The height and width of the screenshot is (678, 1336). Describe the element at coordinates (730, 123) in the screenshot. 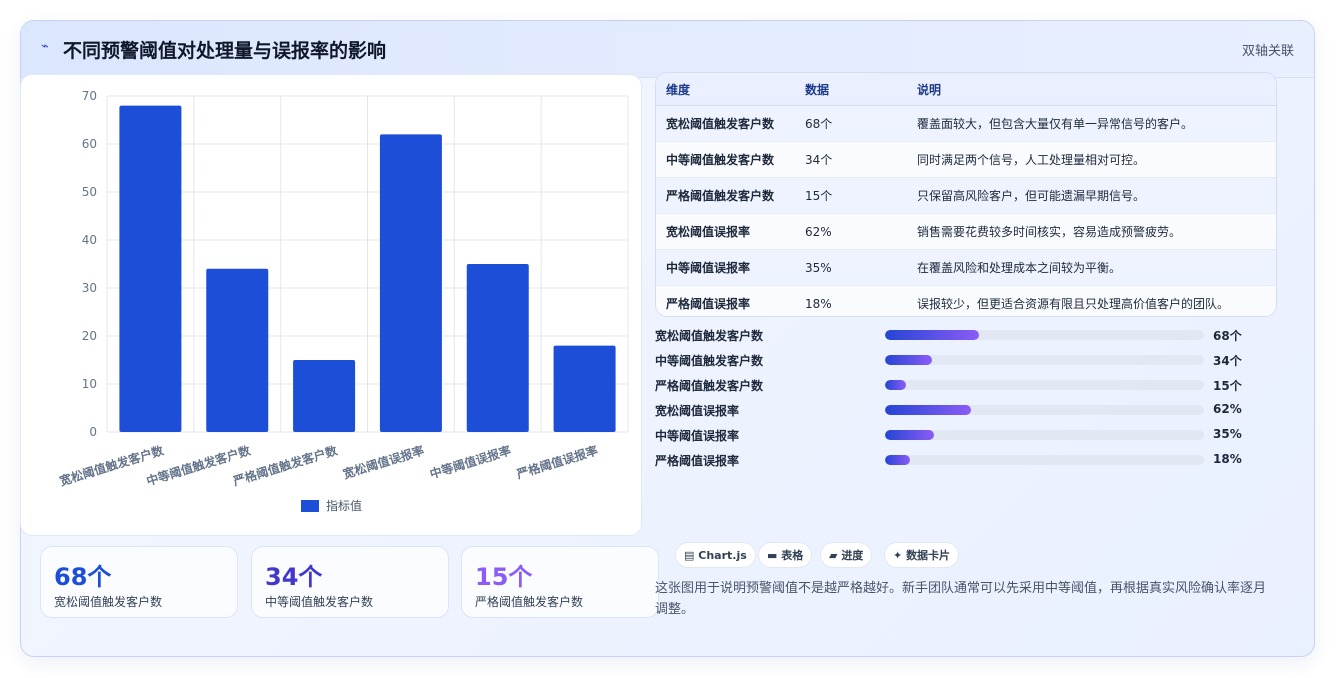

I see `table-cell-dimension: 宽松阈值触发客户数` at that location.